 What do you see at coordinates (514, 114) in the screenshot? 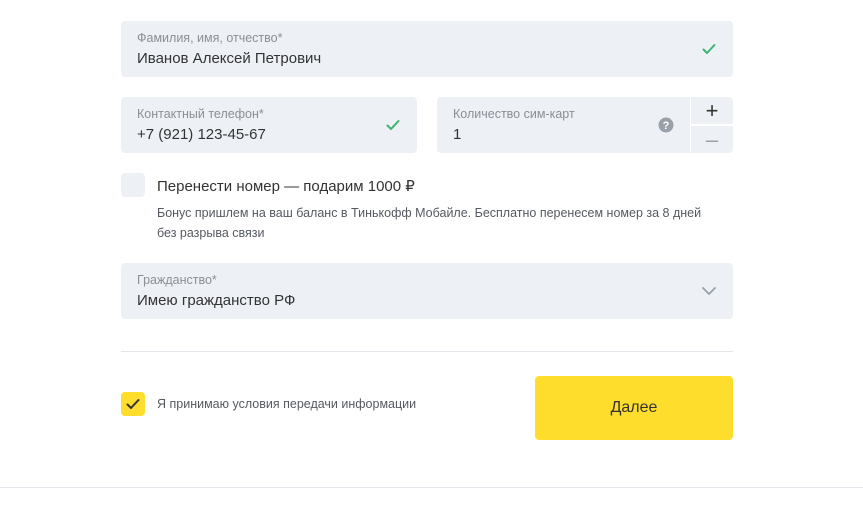
I see `sim-count-label: Количество сим-карт` at bounding box center [514, 114].